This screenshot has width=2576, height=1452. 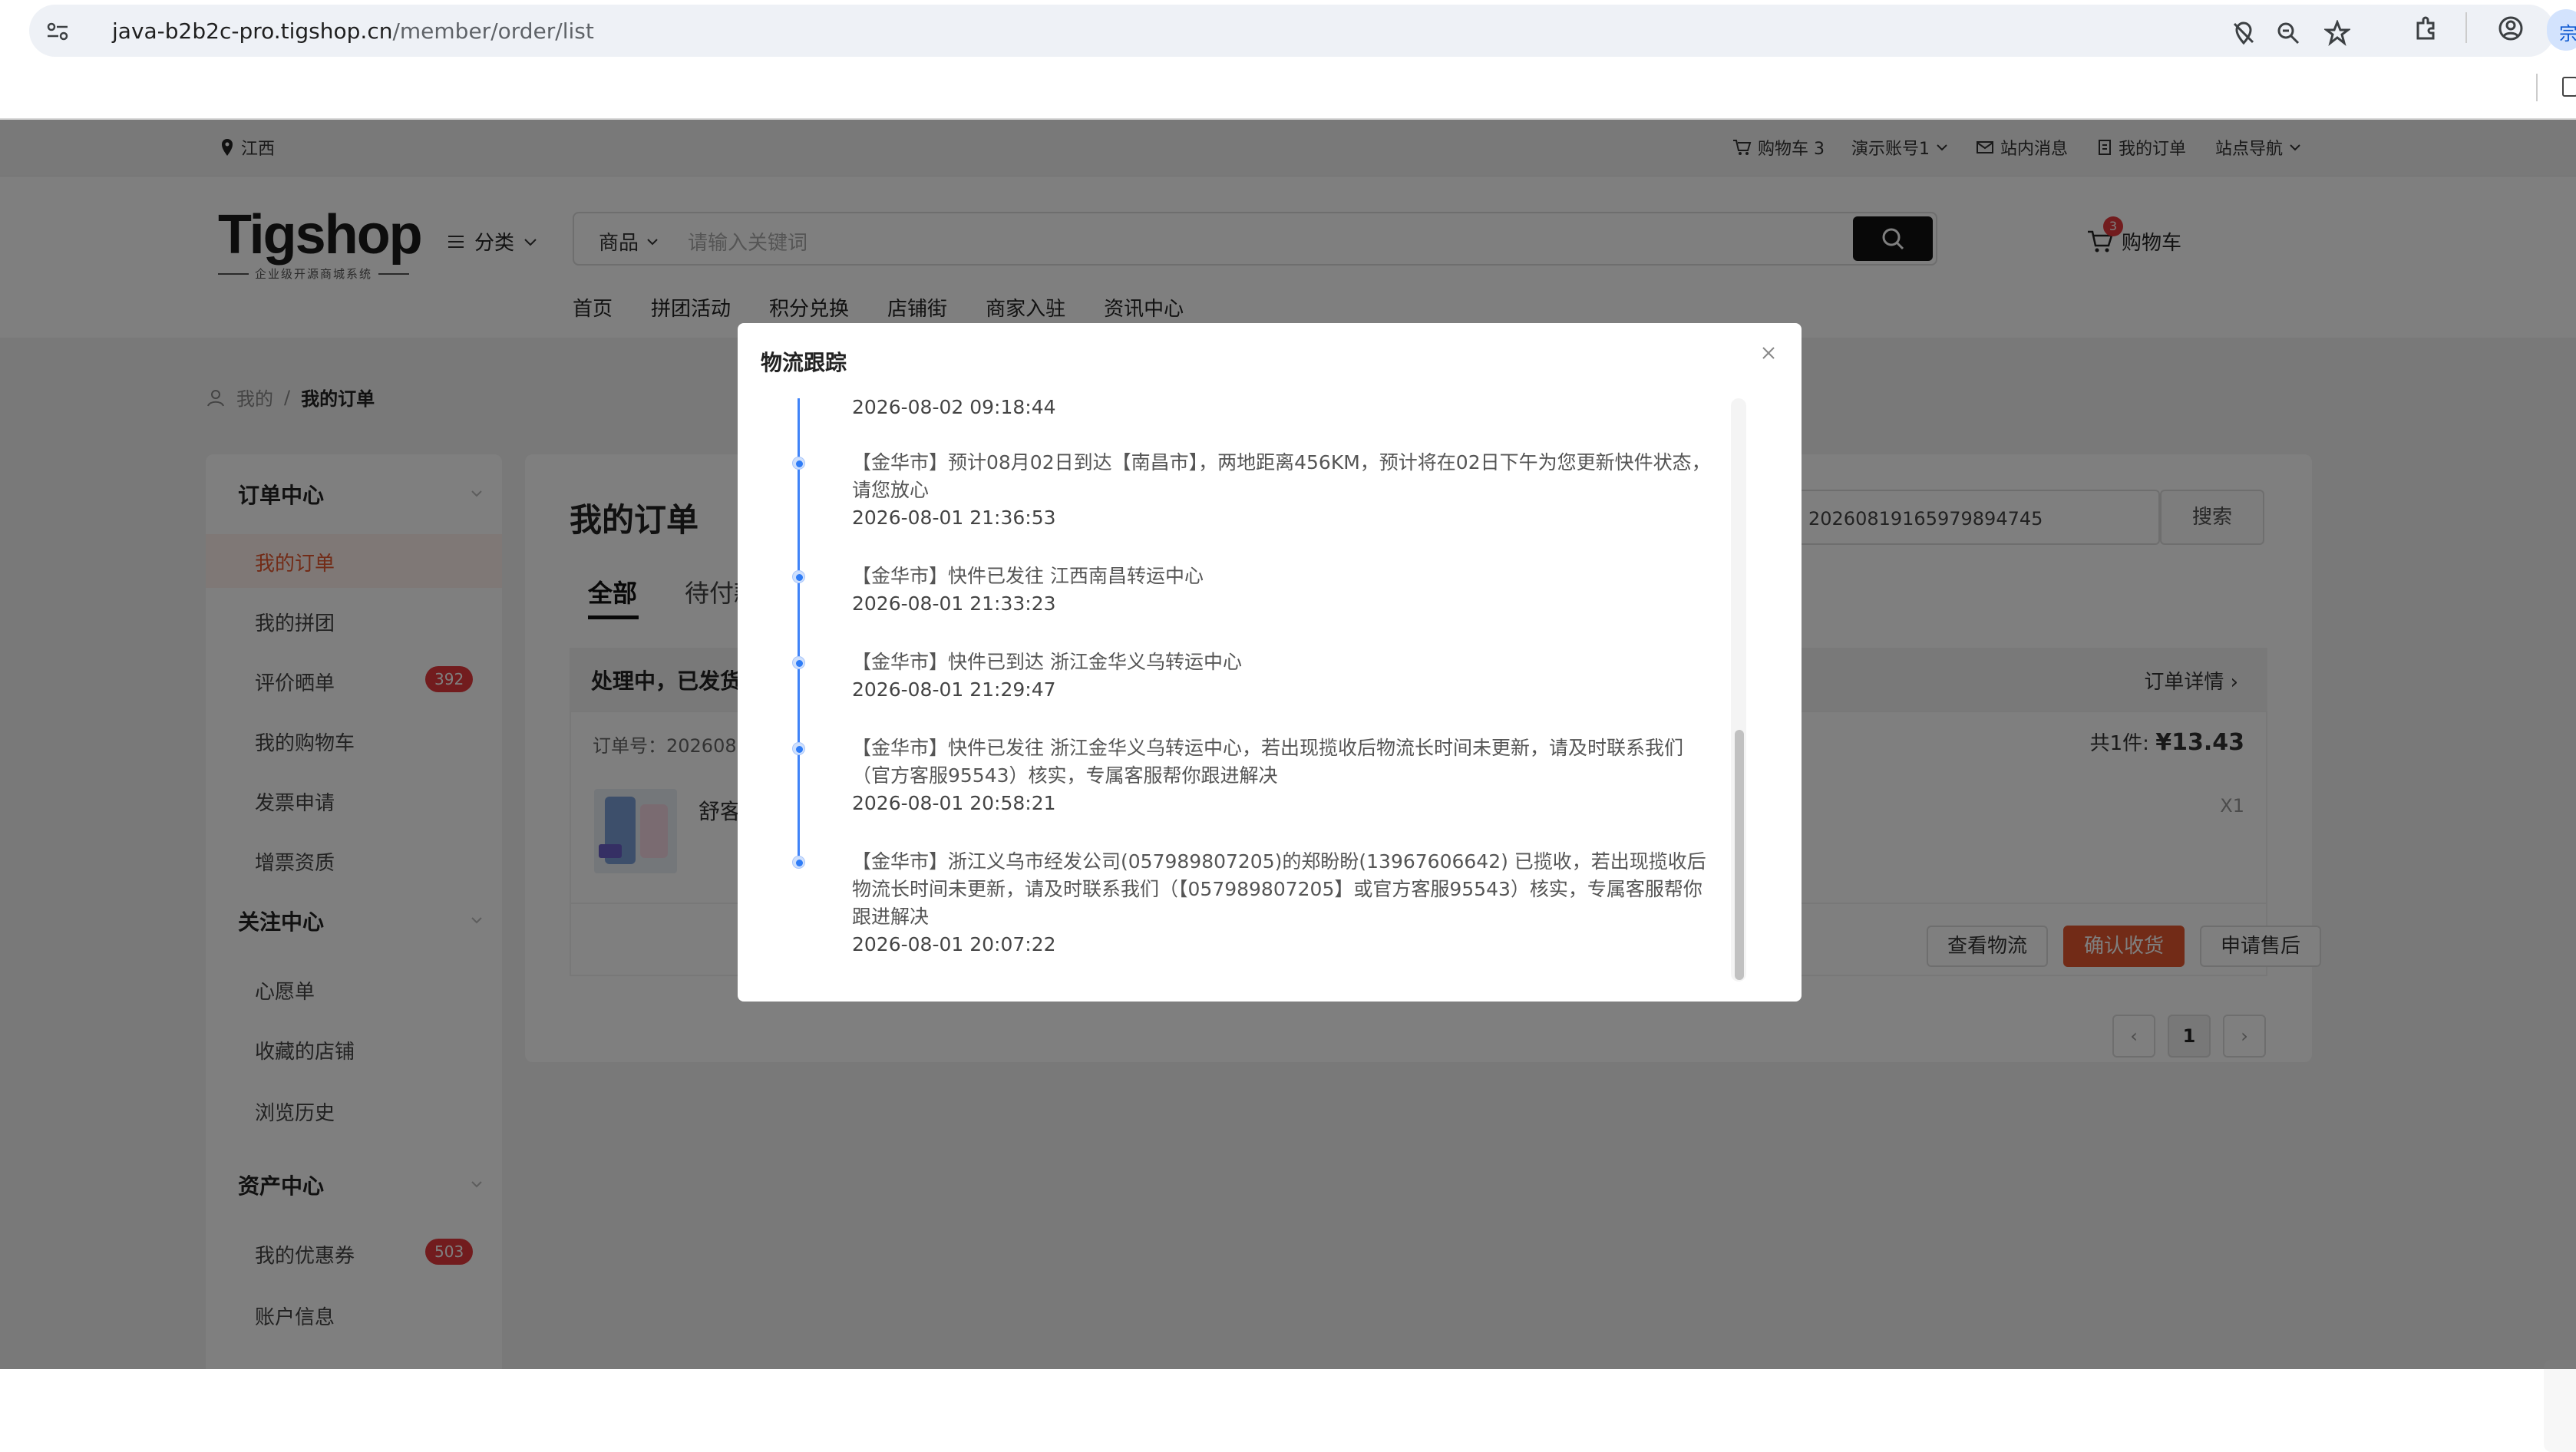 What do you see at coordinates (2244, 33) in the screenshot?
I see `location-blocked-icon` at bounding box center [2244, 33].